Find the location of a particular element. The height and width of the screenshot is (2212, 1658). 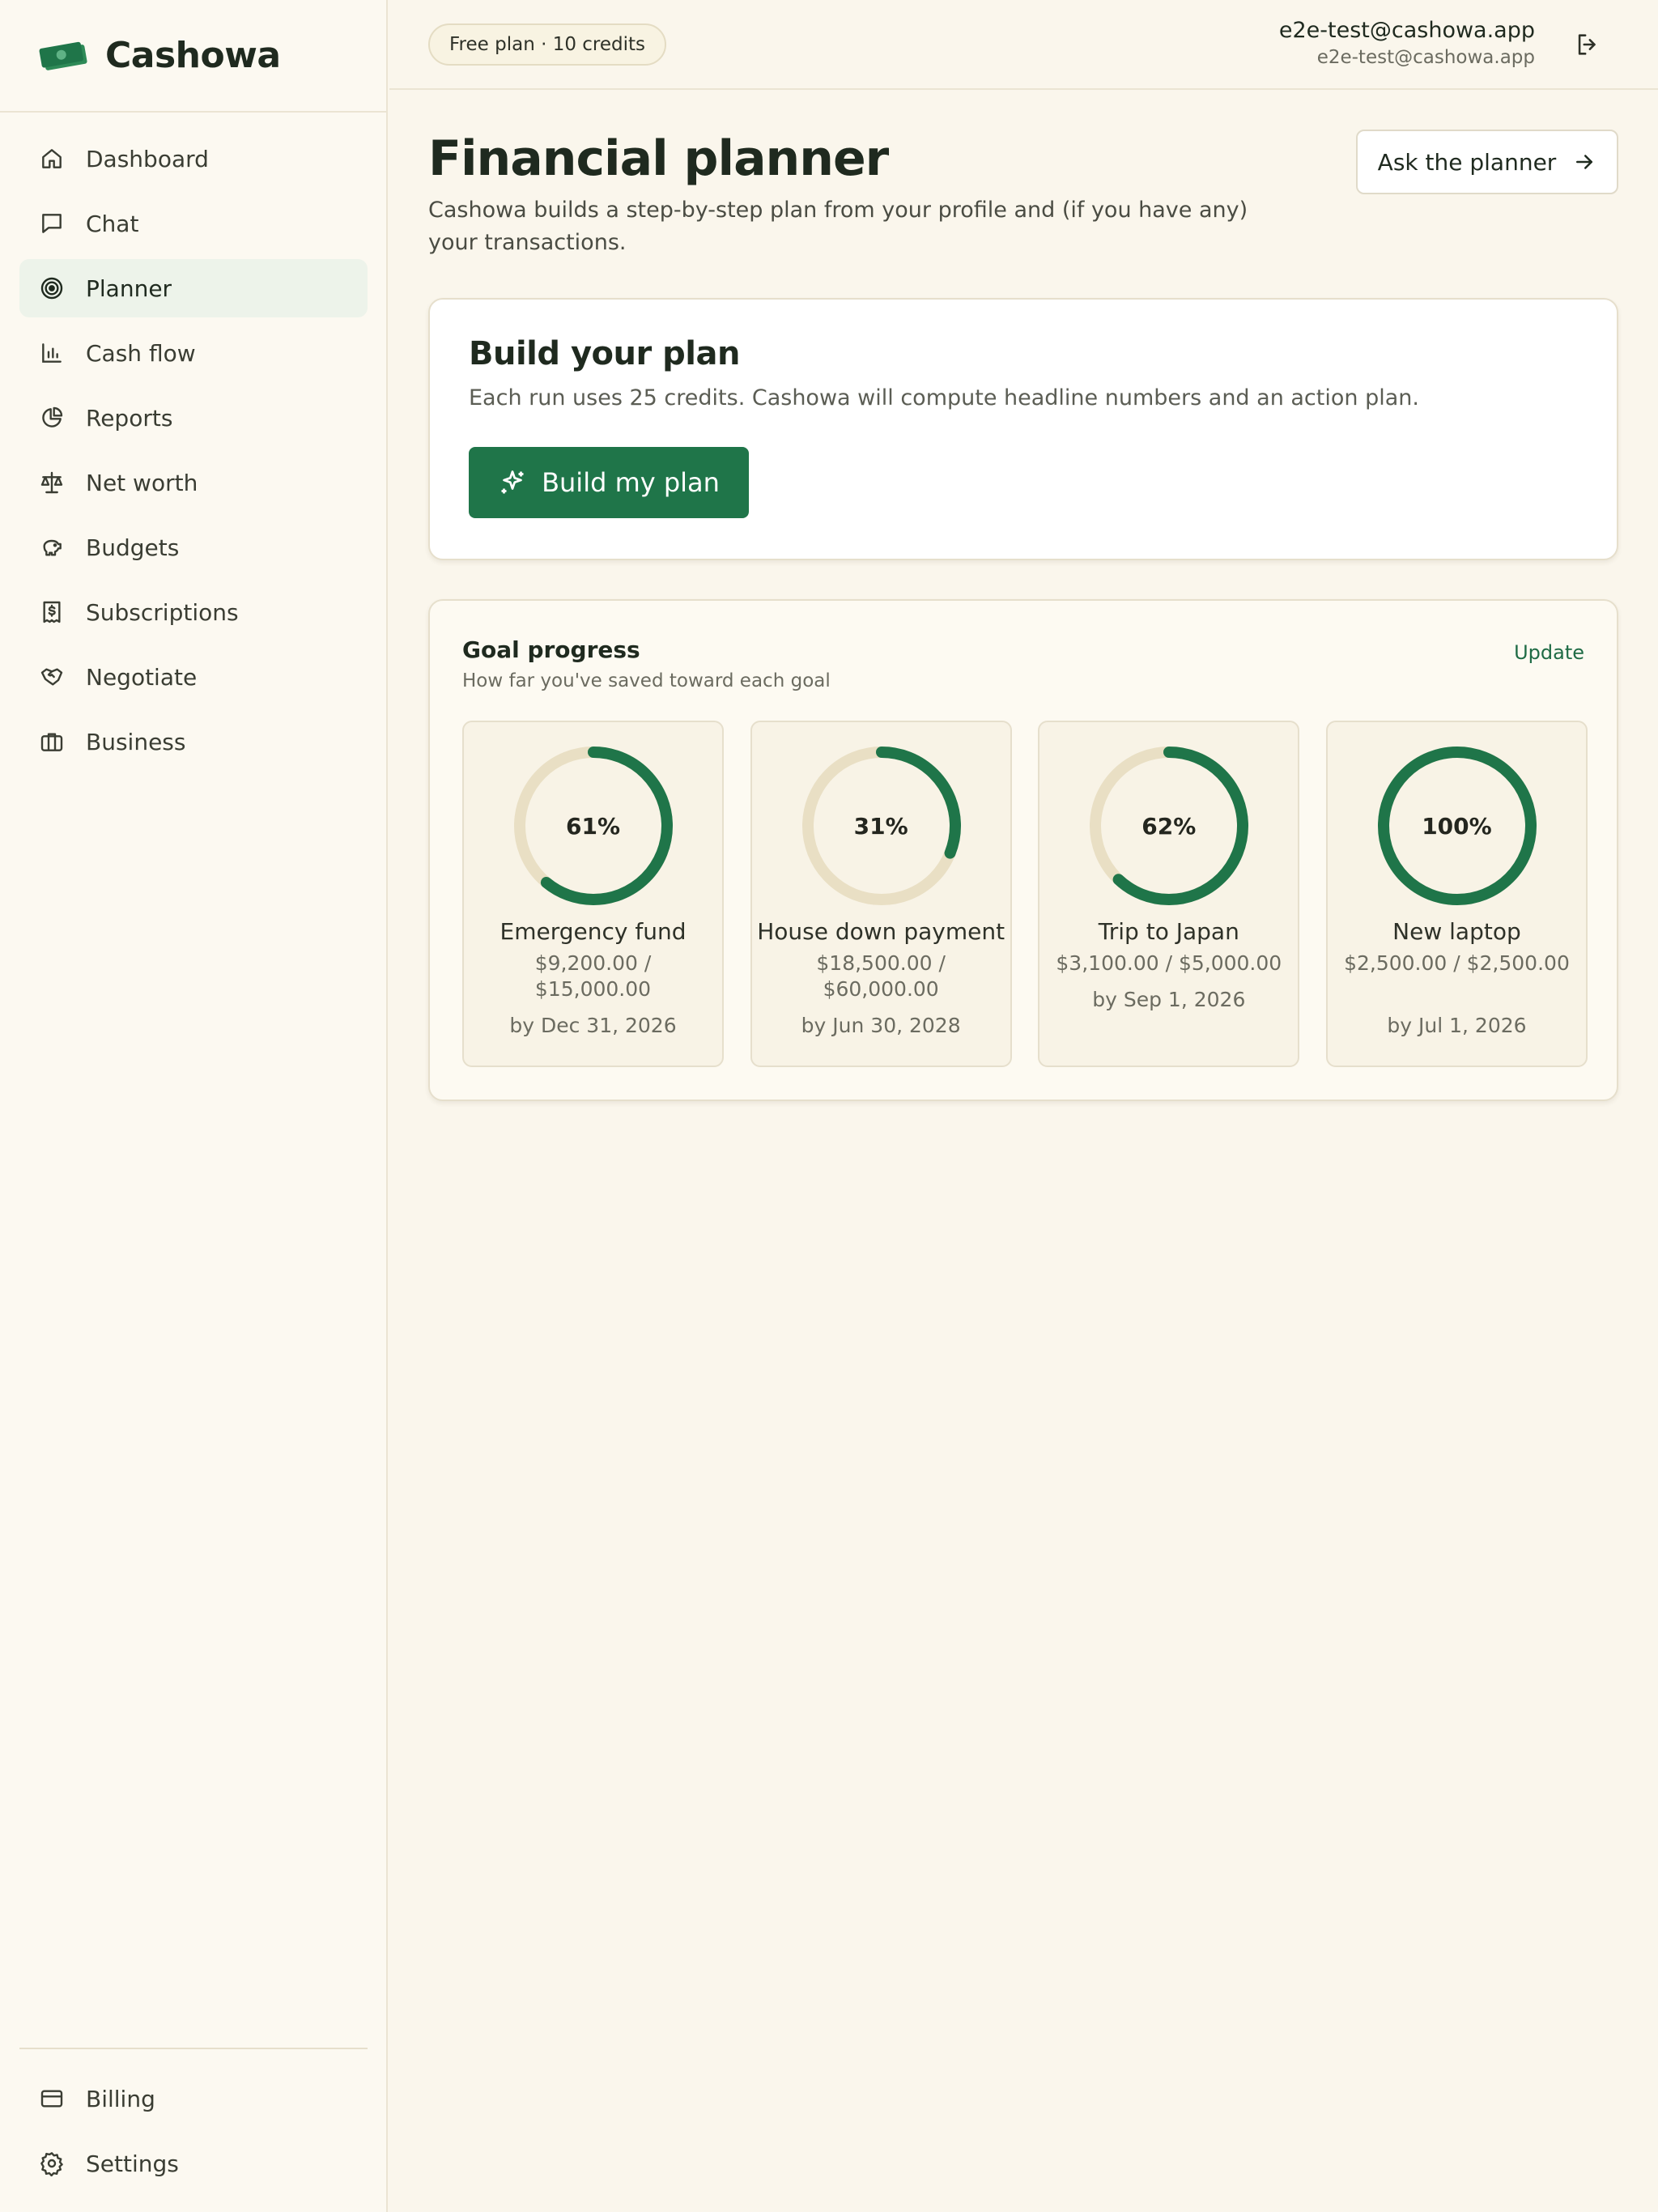

handshake-icon is located at coordinates (51, 677).